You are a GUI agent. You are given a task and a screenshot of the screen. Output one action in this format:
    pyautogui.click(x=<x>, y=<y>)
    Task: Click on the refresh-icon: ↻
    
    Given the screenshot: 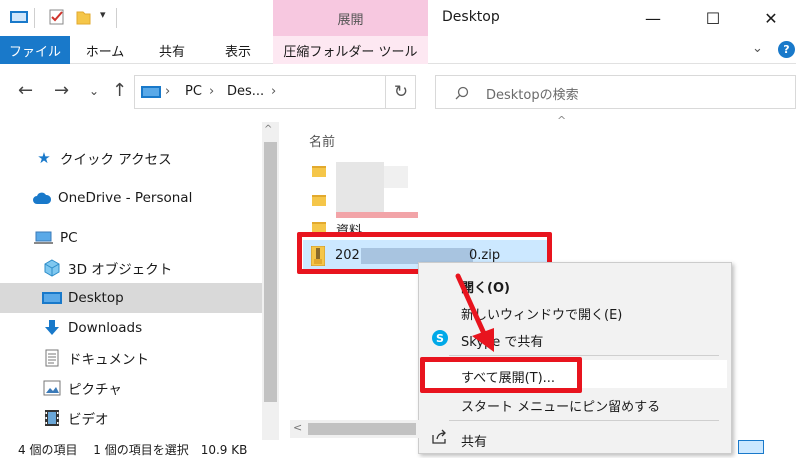 What is the action you would take?
    pyautogui.click(x=401, y=92)
    